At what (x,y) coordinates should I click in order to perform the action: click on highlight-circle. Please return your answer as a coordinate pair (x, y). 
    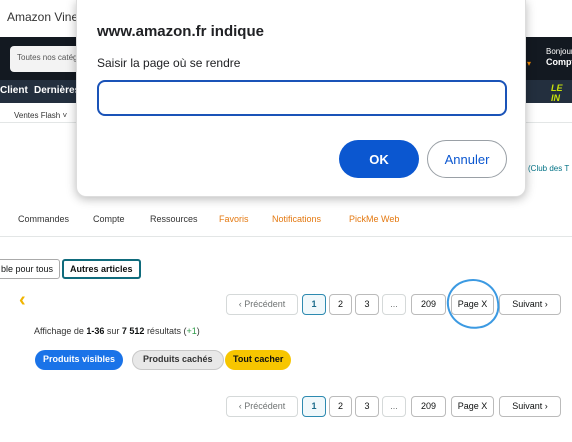
    Looking at the image, I should click on (473, 304).